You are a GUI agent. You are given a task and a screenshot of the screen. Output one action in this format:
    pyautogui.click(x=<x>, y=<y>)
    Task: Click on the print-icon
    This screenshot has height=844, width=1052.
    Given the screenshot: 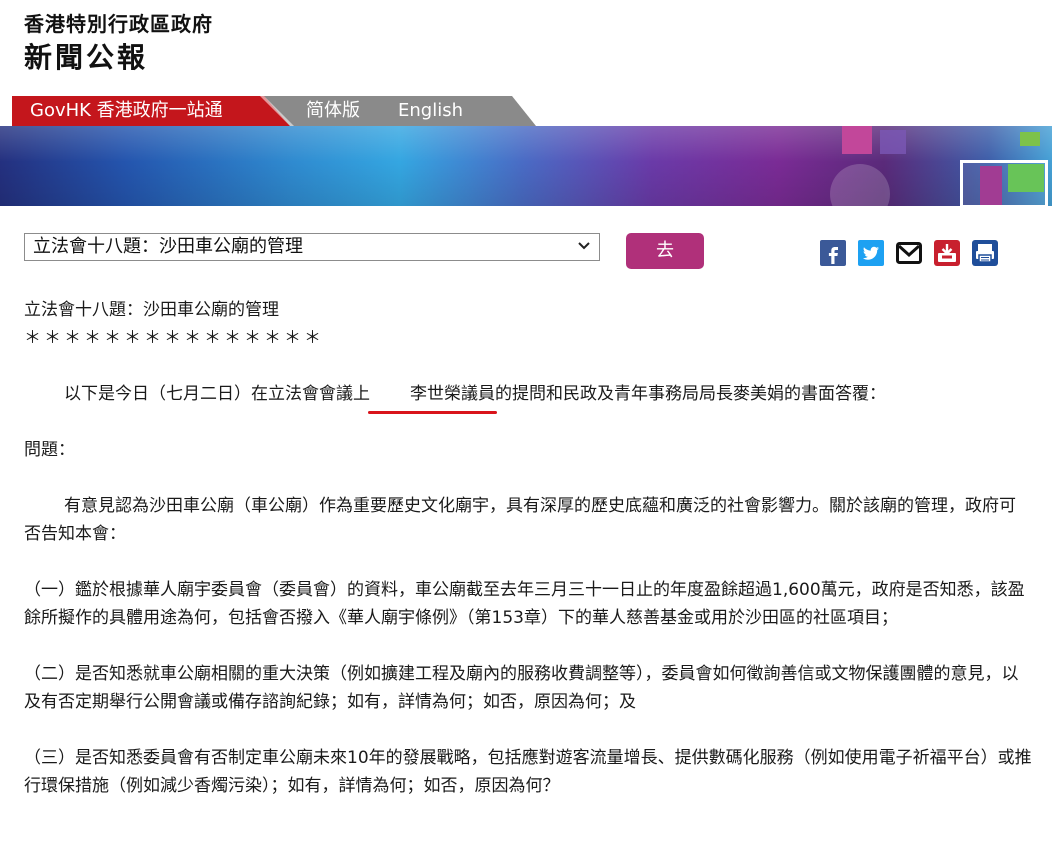 What is the action you would take?
    pyautogui.click(x=985, y=253)
    